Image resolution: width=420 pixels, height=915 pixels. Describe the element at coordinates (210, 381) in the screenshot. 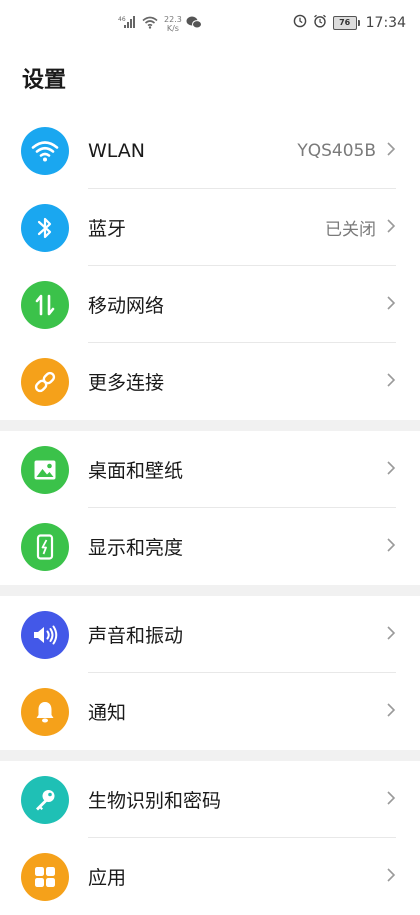

I see `settings-item-more-connections: 更多连接` at that location.